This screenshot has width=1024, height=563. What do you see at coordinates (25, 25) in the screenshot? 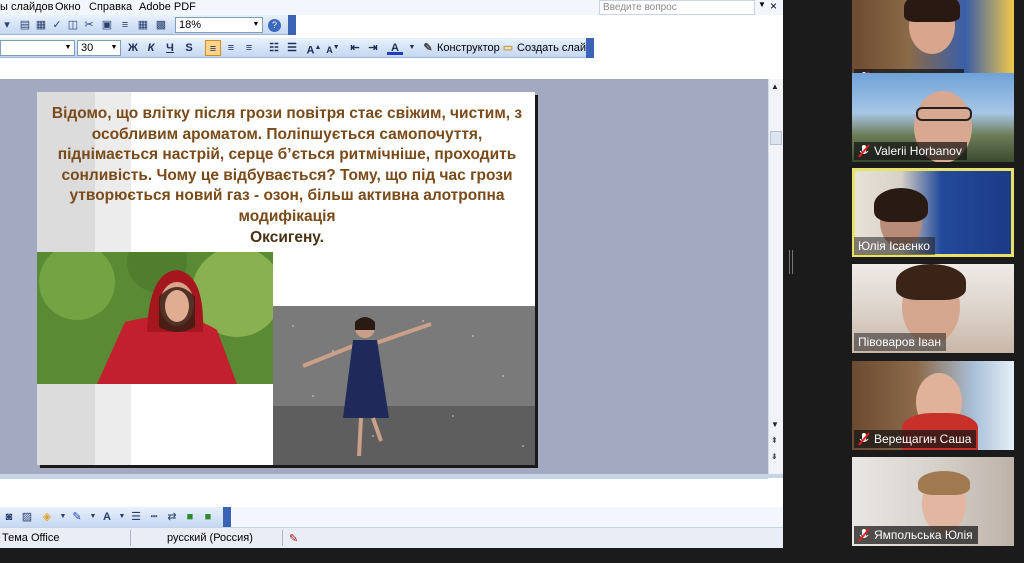
I see `print-icon: ▤` at bounding box center [25, 25].